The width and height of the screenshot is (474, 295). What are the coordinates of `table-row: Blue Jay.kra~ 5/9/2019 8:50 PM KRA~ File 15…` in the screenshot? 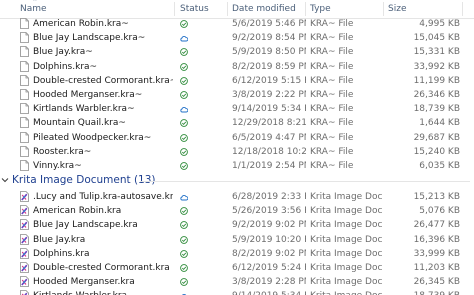 It's located at (237, 52).